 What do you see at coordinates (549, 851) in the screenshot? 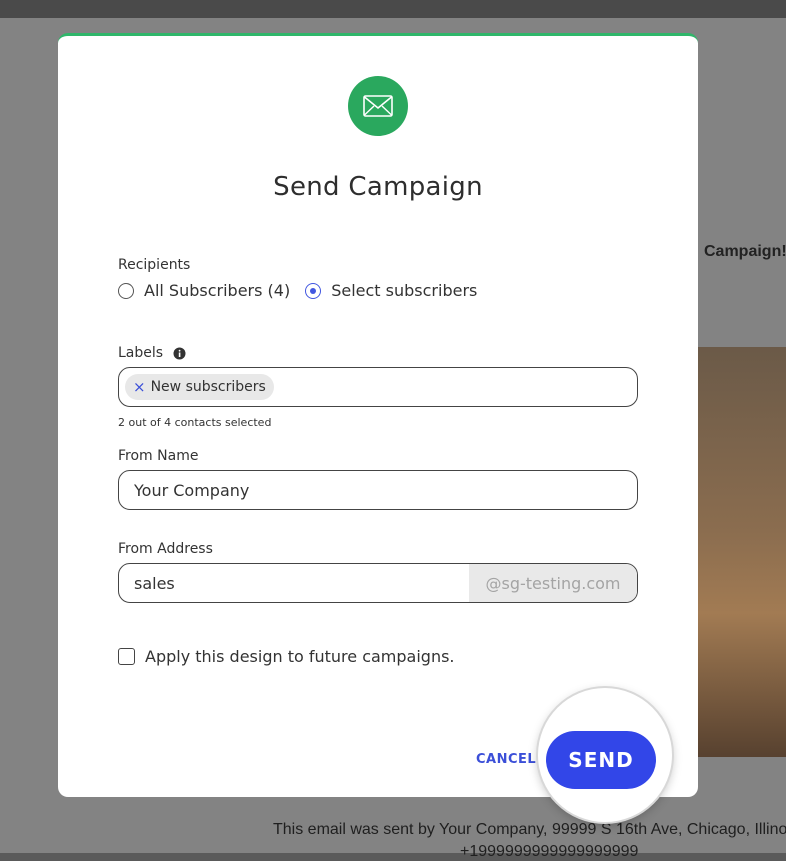
I see `background-footer-phone: +1999999999999999999` at bounding box center [549, 851].